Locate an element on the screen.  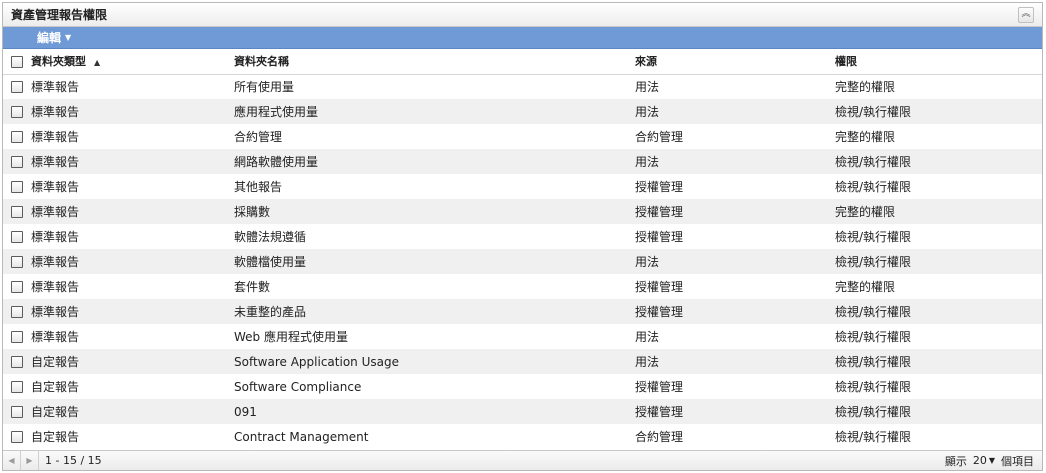
table-row: 自定報告 Software Compliance 授權管理 檢視/執行權限 is located at coordinates (522, 386).